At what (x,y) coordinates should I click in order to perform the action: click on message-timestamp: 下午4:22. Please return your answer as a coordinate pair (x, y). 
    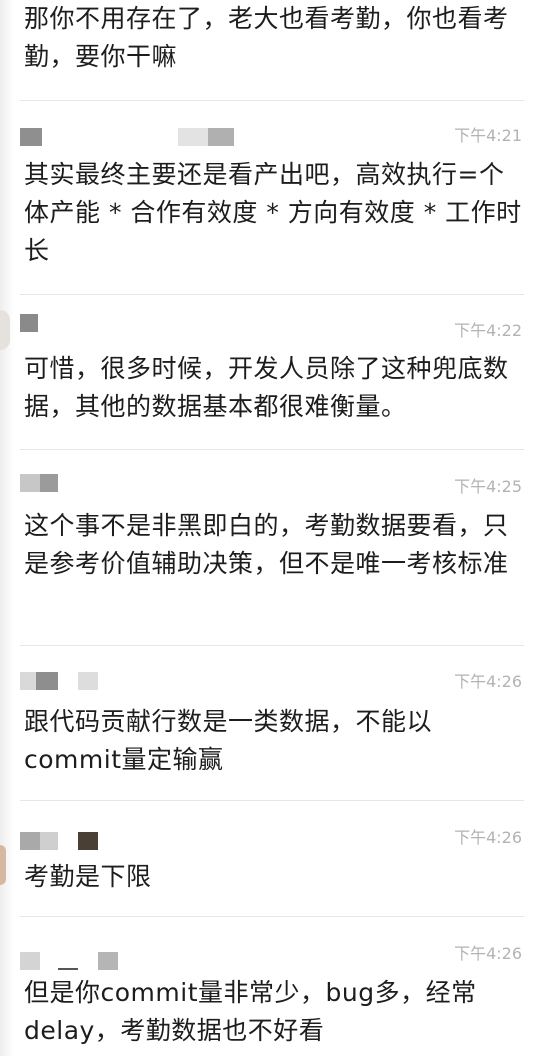
    Looking at the image, I should click on (488, 330).